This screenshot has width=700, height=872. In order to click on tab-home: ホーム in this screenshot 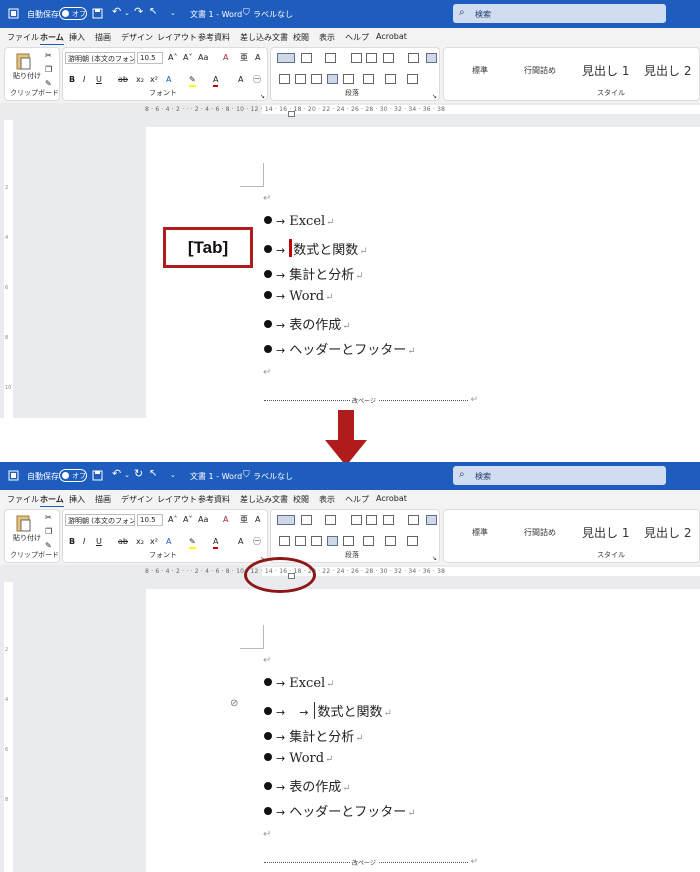, I will do `click(52, 39)`.